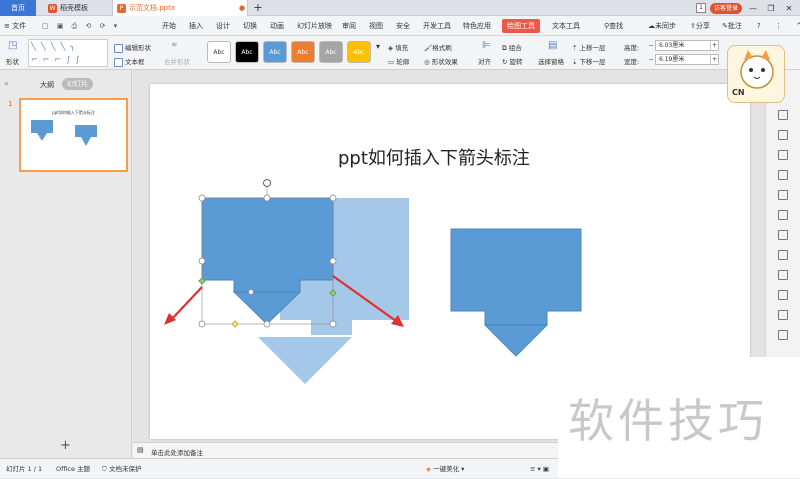 This screenshot has height=479, width=800. What do you see at coordinates (651, 45) in the screenshot?
I see `decrease-height-button: −` at bounding box center [651, 45].